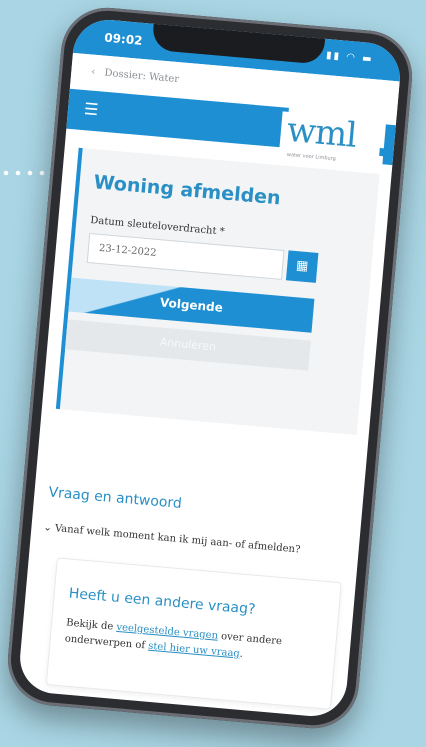 The image size is (426, 747). What do you see at coordinates (91, 625) in the screenshot?
I see `question-prefix: Bekijk de` at bounding box center [91, 625].